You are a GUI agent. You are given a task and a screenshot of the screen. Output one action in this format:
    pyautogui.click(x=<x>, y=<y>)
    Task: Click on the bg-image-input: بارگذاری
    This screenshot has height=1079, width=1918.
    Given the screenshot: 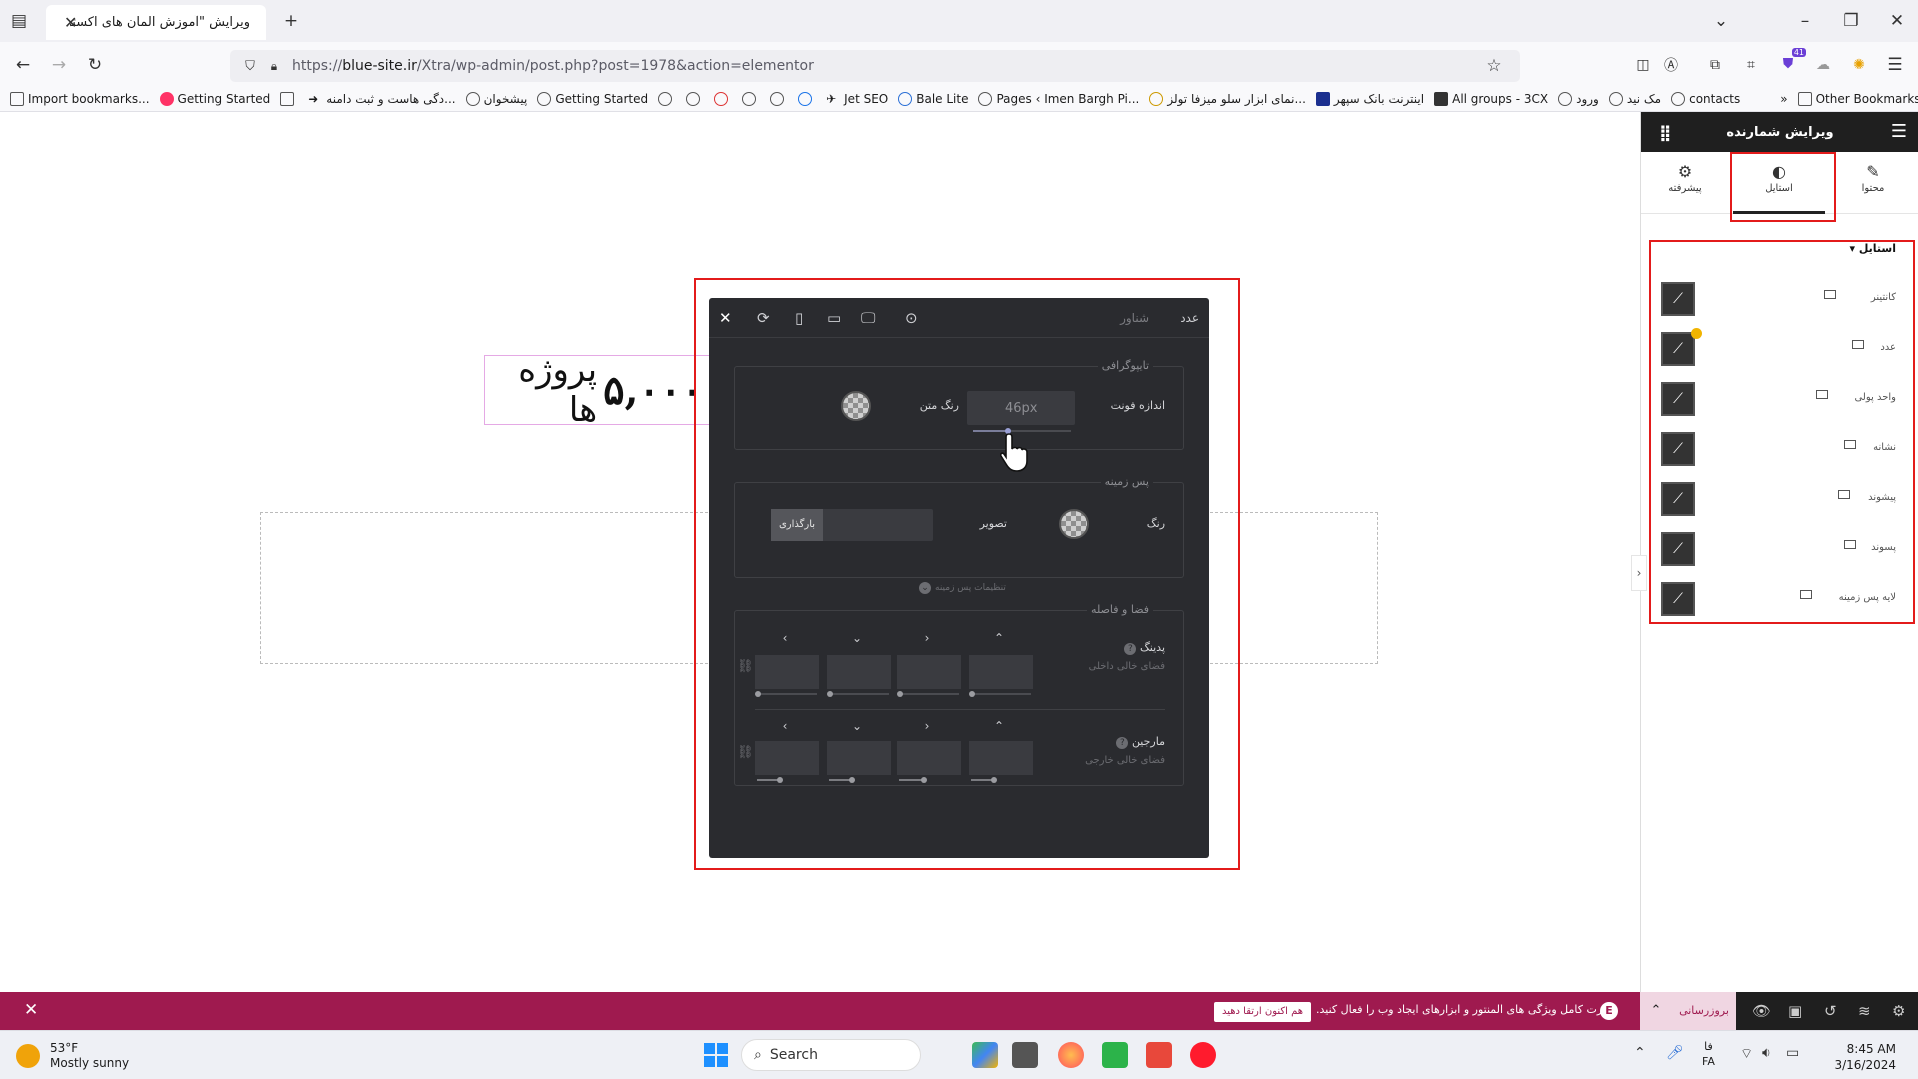 What is the action you would take?
    pyautogui.click(x=852, y=525)
    